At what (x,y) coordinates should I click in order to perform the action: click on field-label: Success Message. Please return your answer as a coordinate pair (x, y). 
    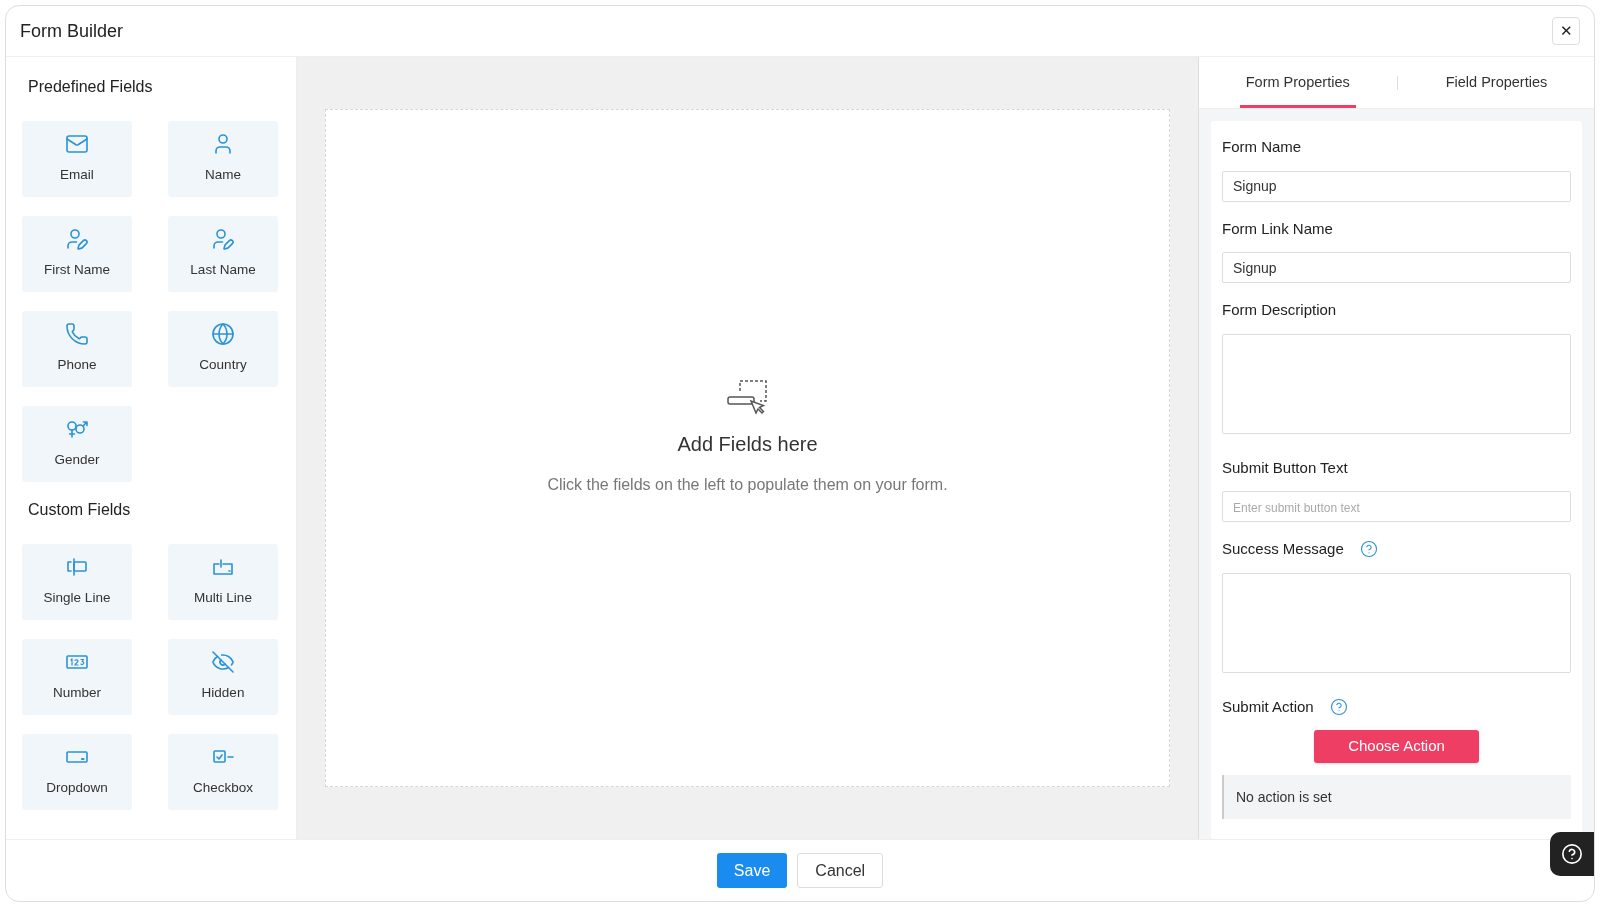
    Looking at the image, I should click on (1283, 549).